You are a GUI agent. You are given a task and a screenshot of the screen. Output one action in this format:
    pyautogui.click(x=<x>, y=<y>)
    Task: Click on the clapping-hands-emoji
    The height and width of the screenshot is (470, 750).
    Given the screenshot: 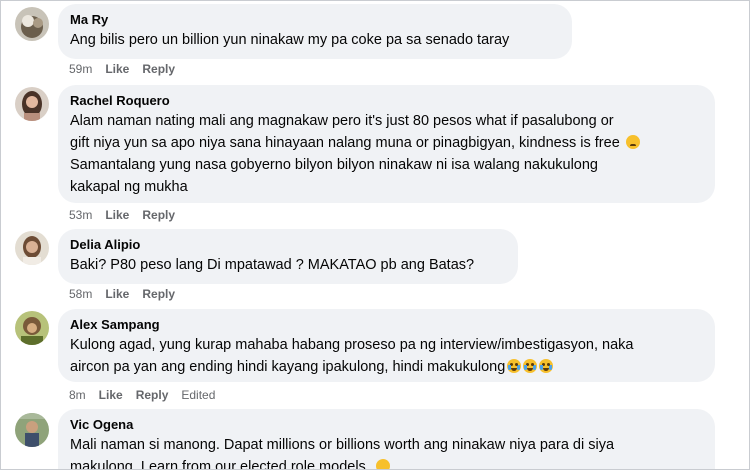 What is the action you would take?
    pyautogui.click(x=382, y=464)
    